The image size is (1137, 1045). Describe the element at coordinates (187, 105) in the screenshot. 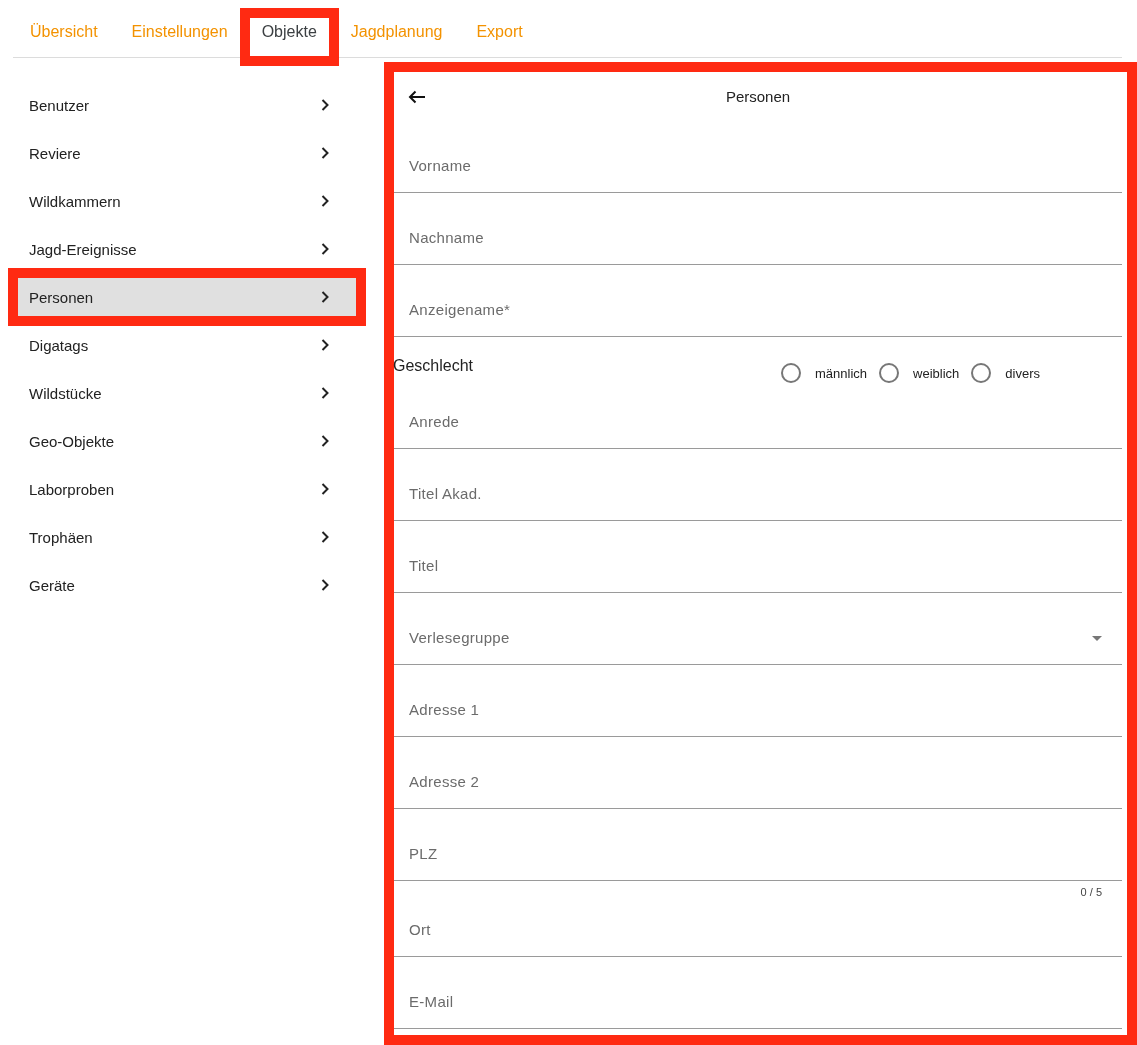

I see `sidebar-item: Benutzer` at that location.